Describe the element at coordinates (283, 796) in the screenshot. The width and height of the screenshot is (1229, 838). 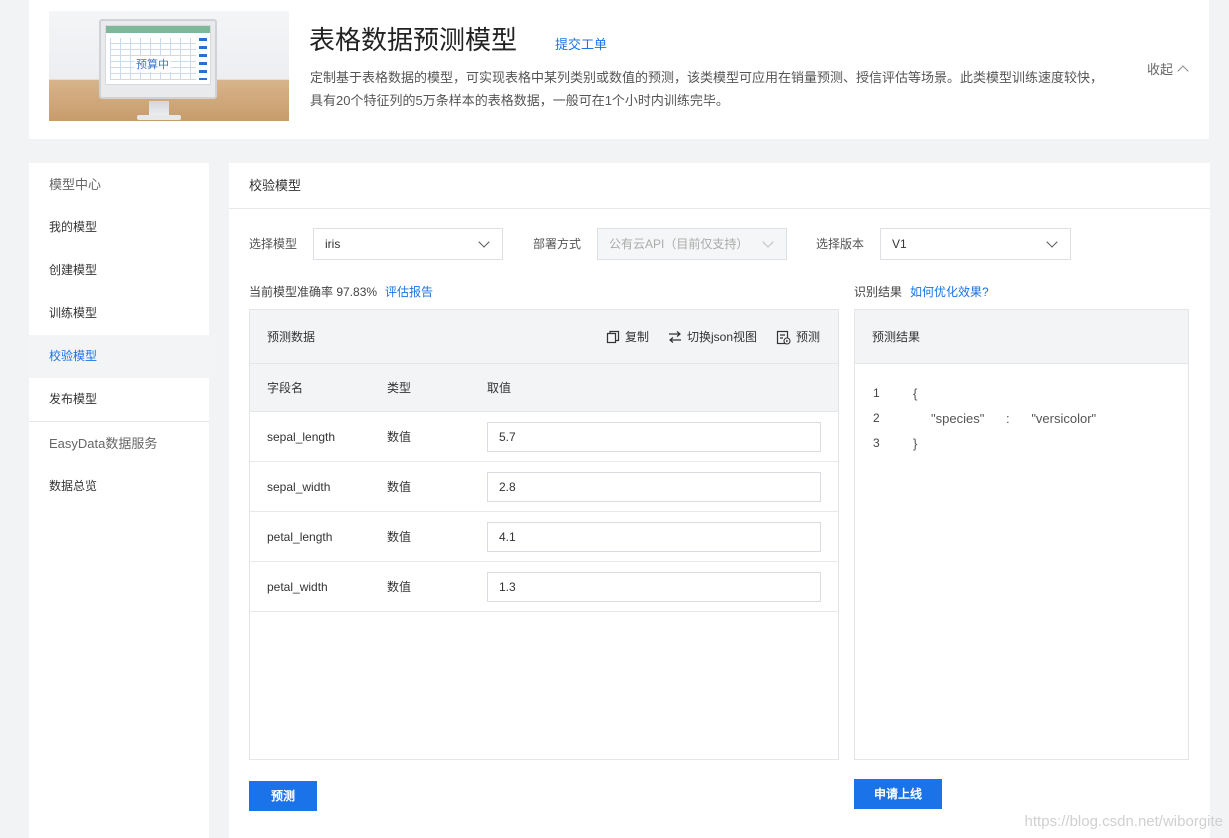
I see `predict-button: 预测` at that location.